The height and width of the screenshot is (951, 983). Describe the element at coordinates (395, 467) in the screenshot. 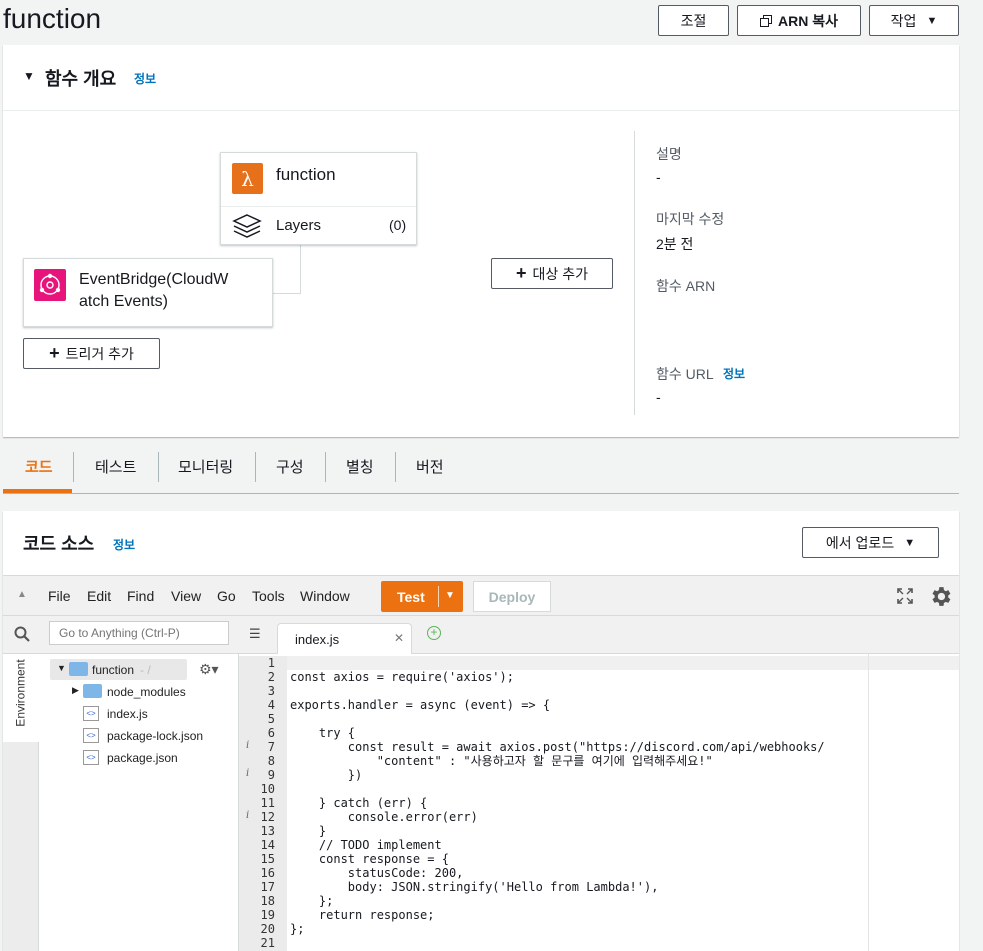

I see `tab-separator` at that location.